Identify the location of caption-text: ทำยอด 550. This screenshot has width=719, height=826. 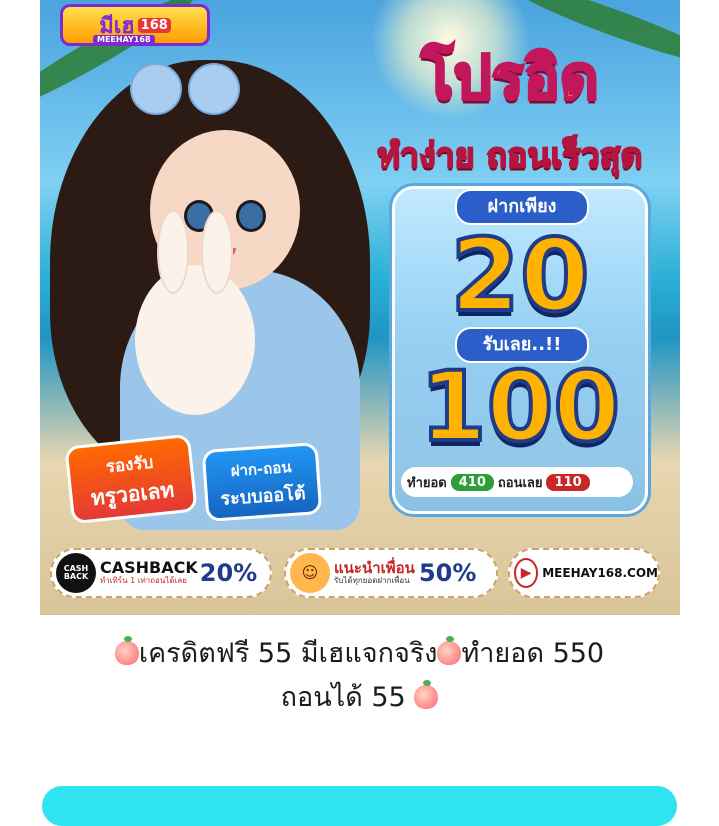
(533, 653).